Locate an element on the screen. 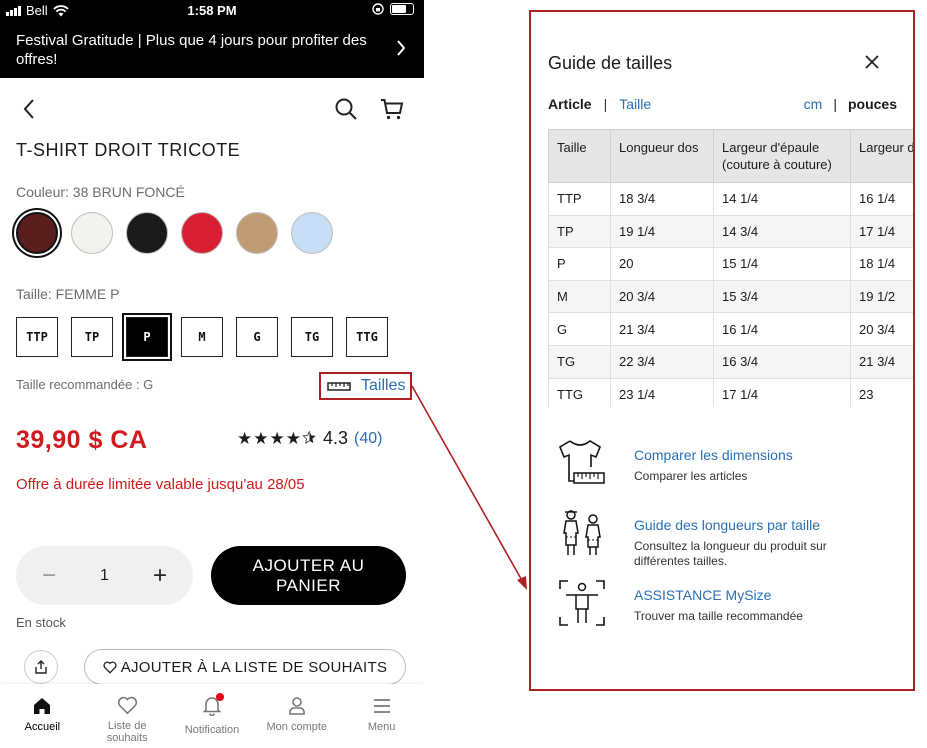  compare-dimensions-title: Comparer les dimensions is located at coordinates (713, 455).